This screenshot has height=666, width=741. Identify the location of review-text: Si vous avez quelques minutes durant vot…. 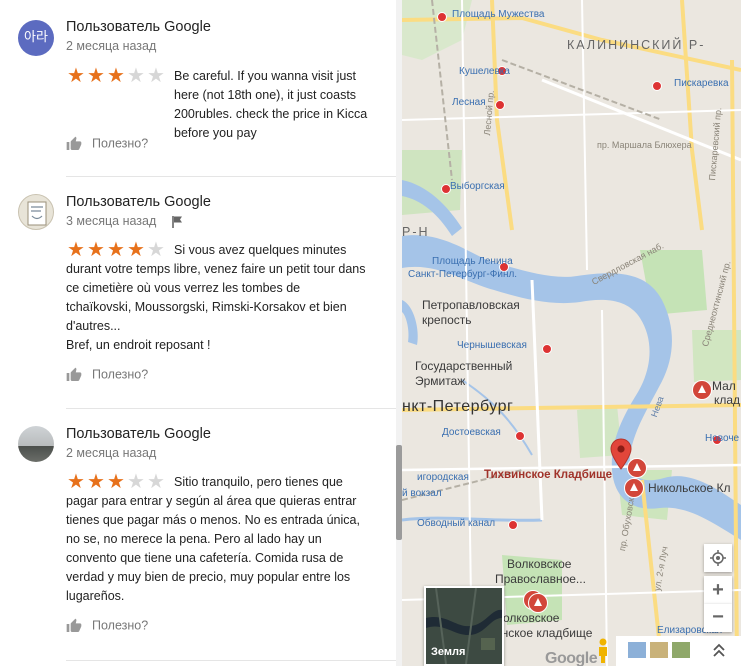
(216, 297).